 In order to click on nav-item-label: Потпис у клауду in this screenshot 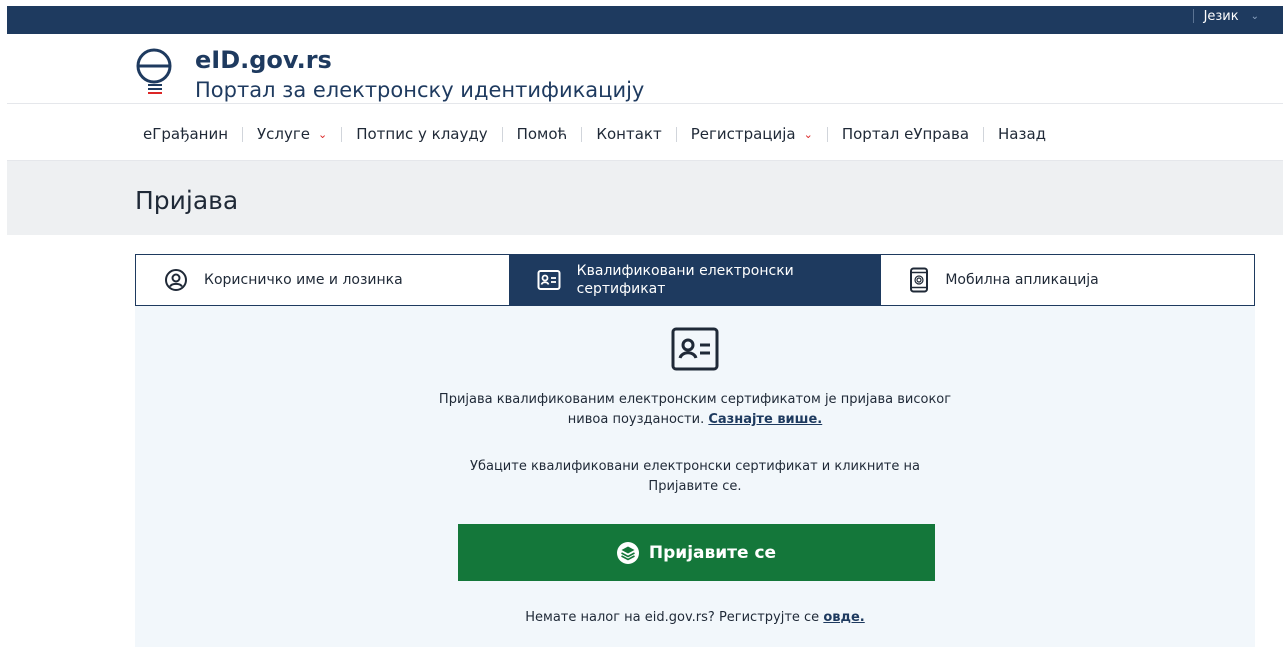, I will do `click(422, 134)`.